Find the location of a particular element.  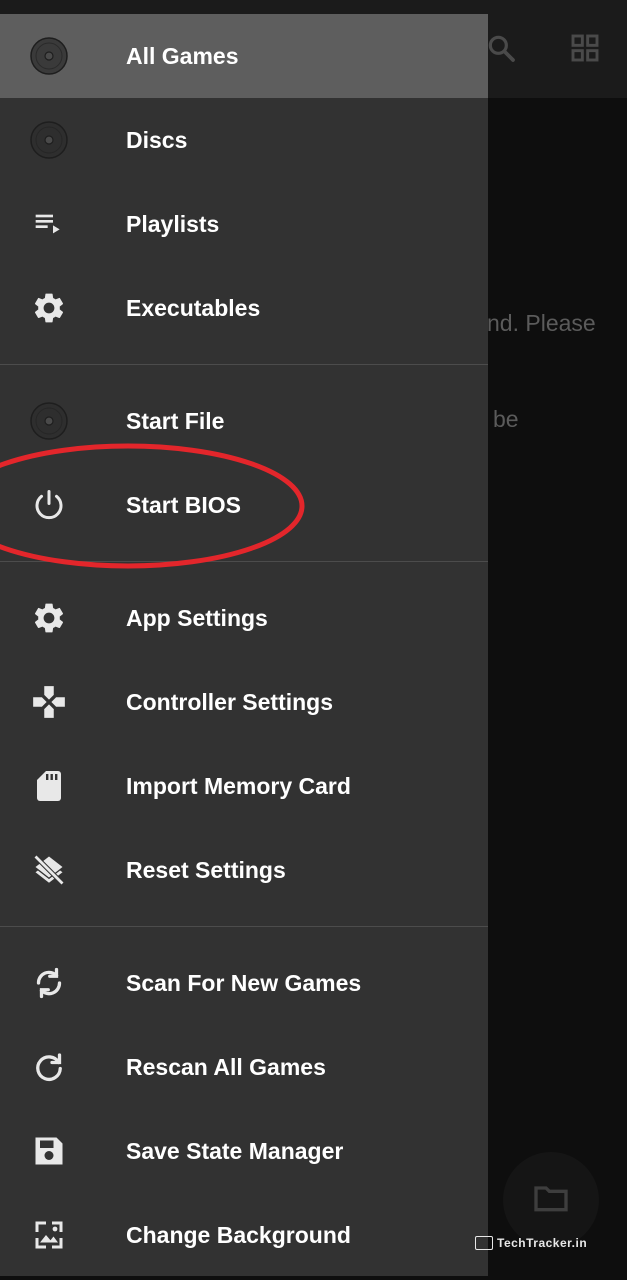

refresh-icon is located at coordinates (49, 1067).